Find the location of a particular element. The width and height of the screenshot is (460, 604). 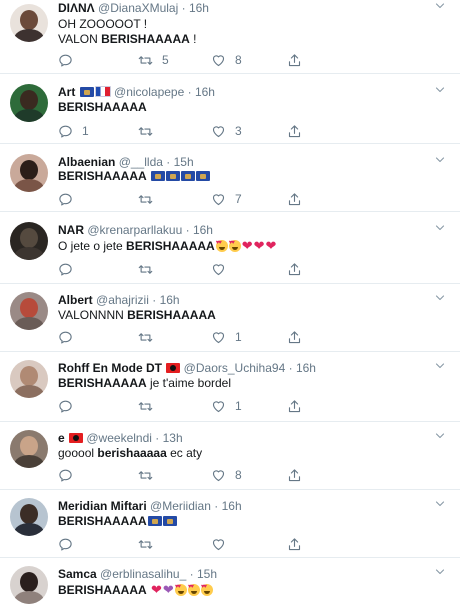

like-button: 3 is located at coordinates (226, 131).